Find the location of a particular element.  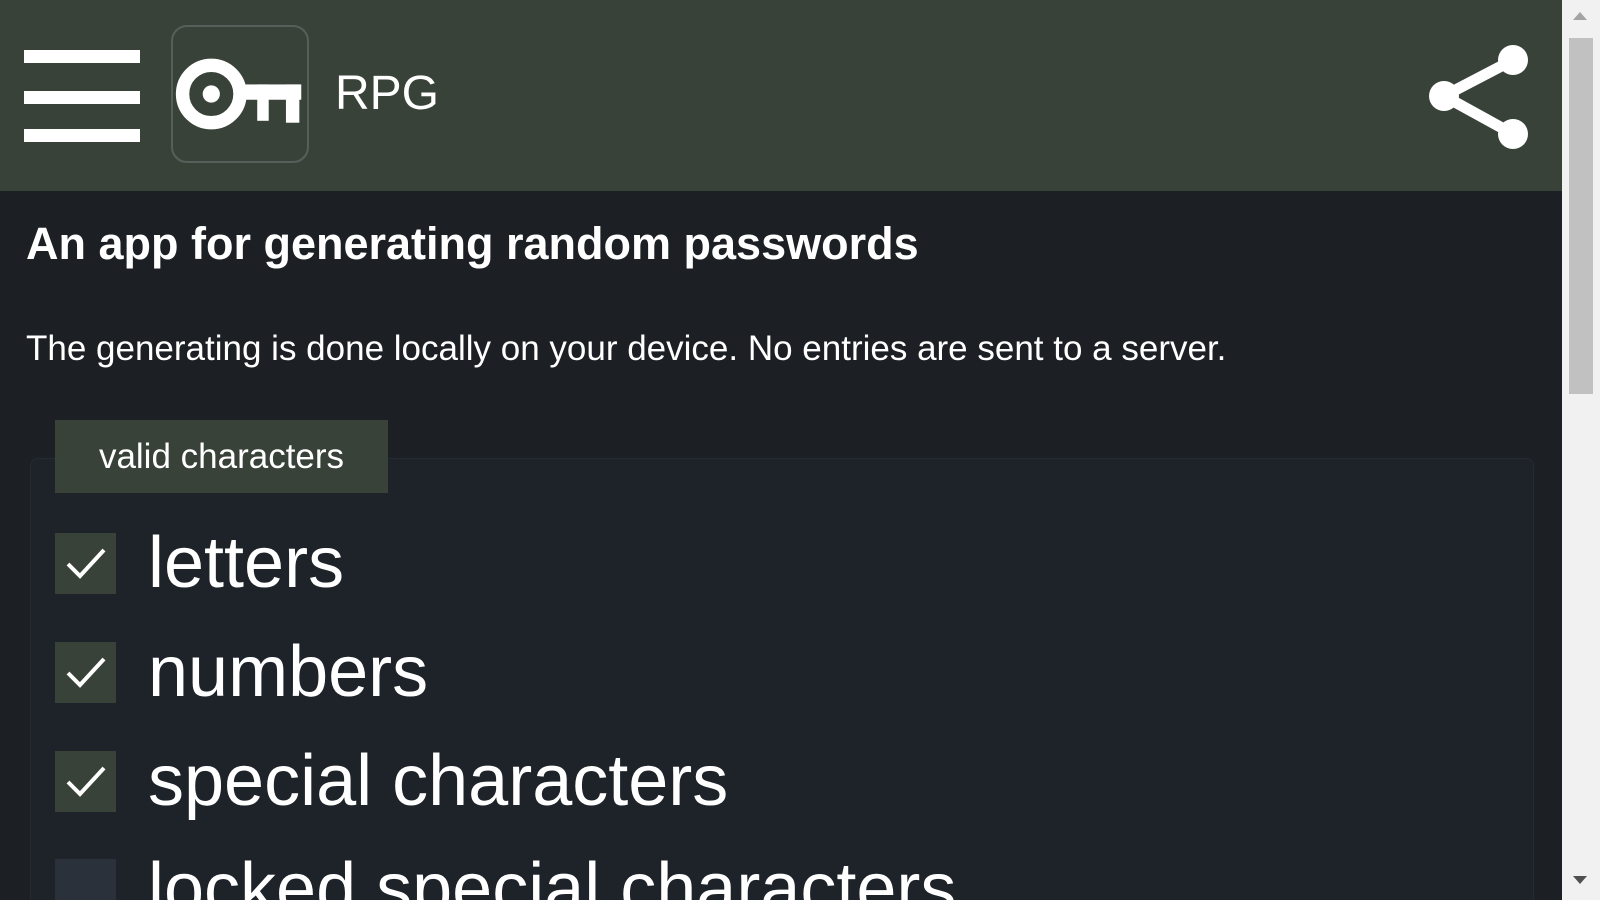

share-icon is located at coordinates (1478, 97).